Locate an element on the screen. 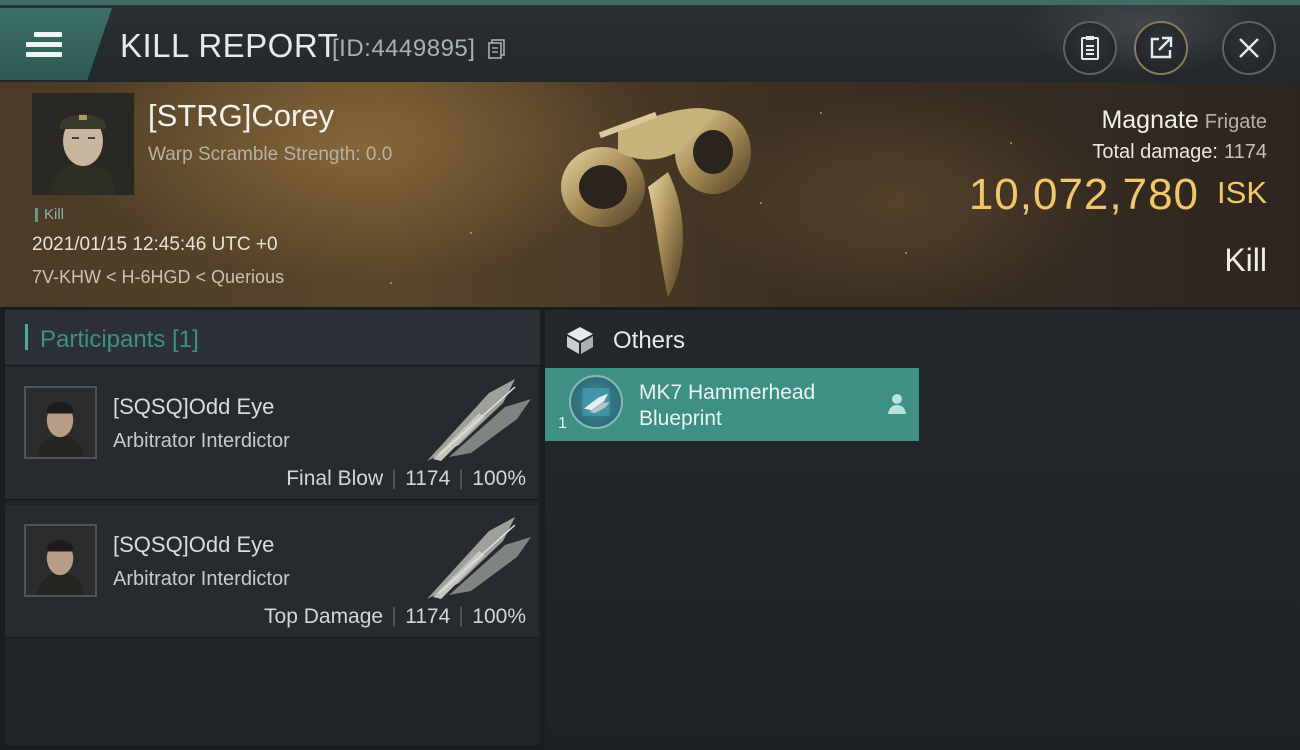 This screenshot has height=750, width=1300. kill-location: 7V-KHW < H-6HGD < Querious is located at coordinates (158, 277).